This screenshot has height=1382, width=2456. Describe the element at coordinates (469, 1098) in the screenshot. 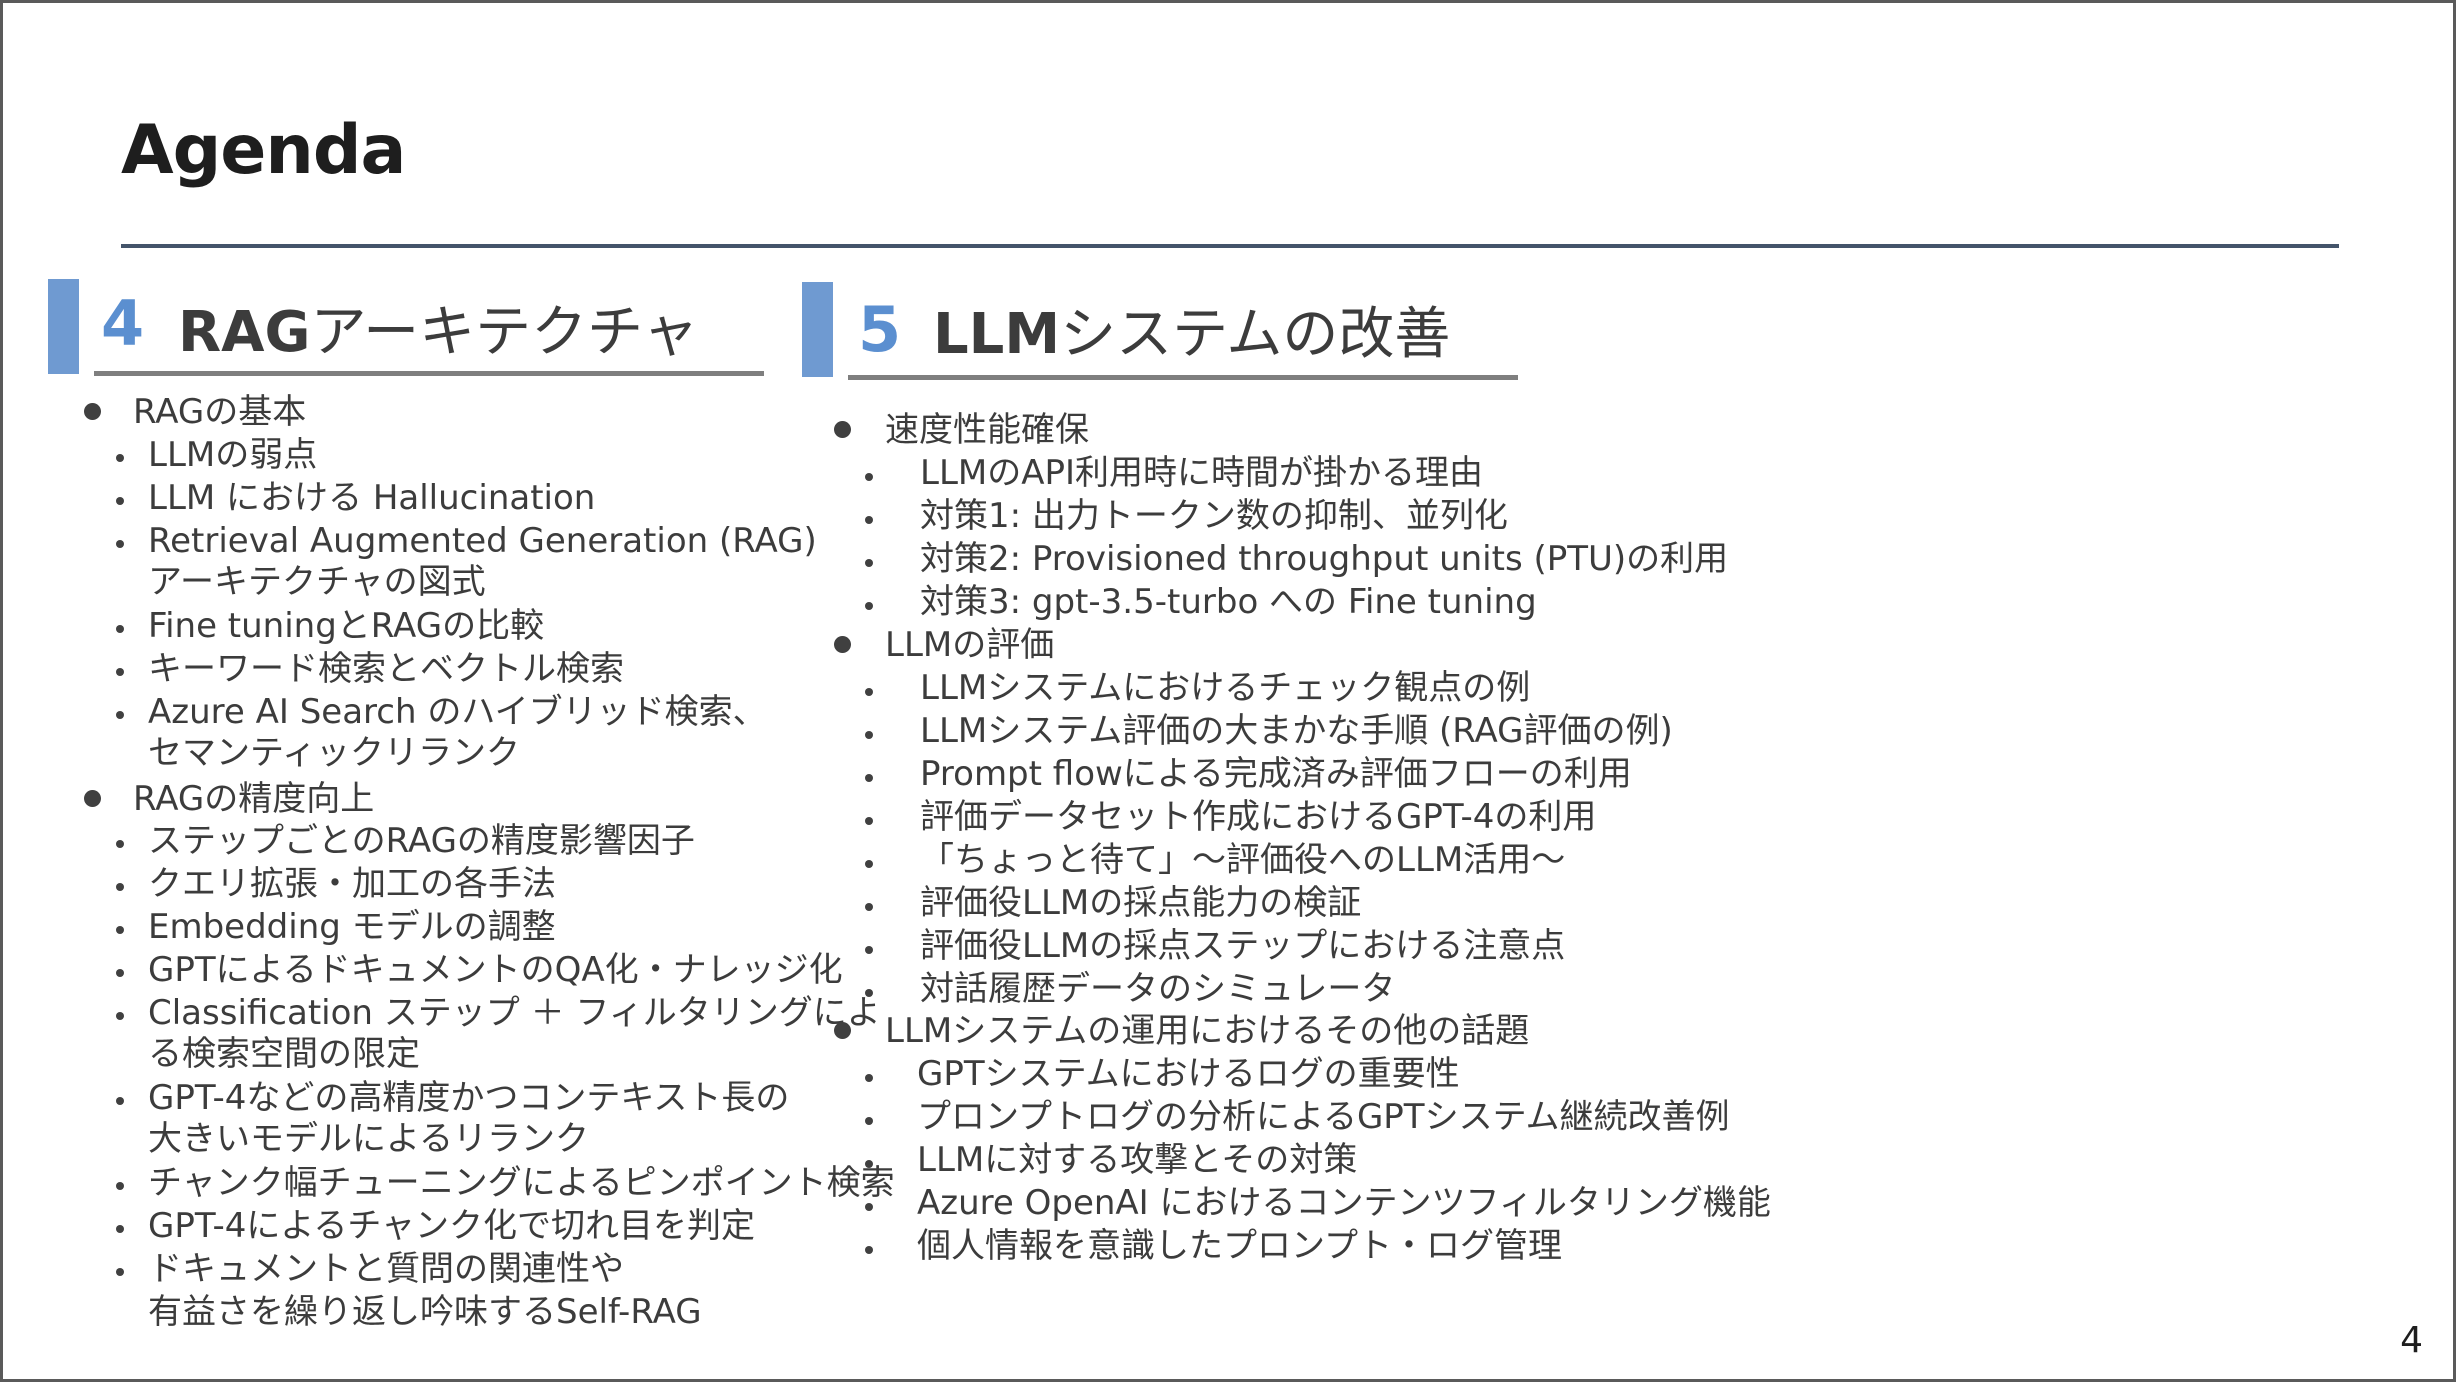

I see `list-item: GPT-4などの高精度かつコンテキスト長の` at that location.